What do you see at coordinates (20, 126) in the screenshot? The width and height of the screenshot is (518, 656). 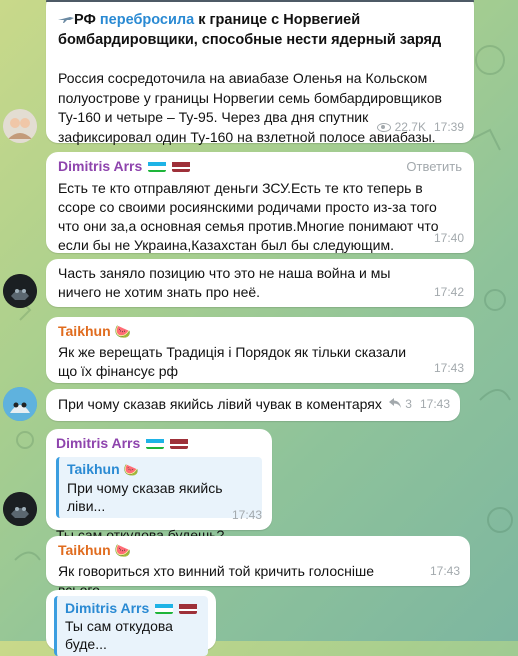 I see `avatar-channel` at bounding box center [20, 126].